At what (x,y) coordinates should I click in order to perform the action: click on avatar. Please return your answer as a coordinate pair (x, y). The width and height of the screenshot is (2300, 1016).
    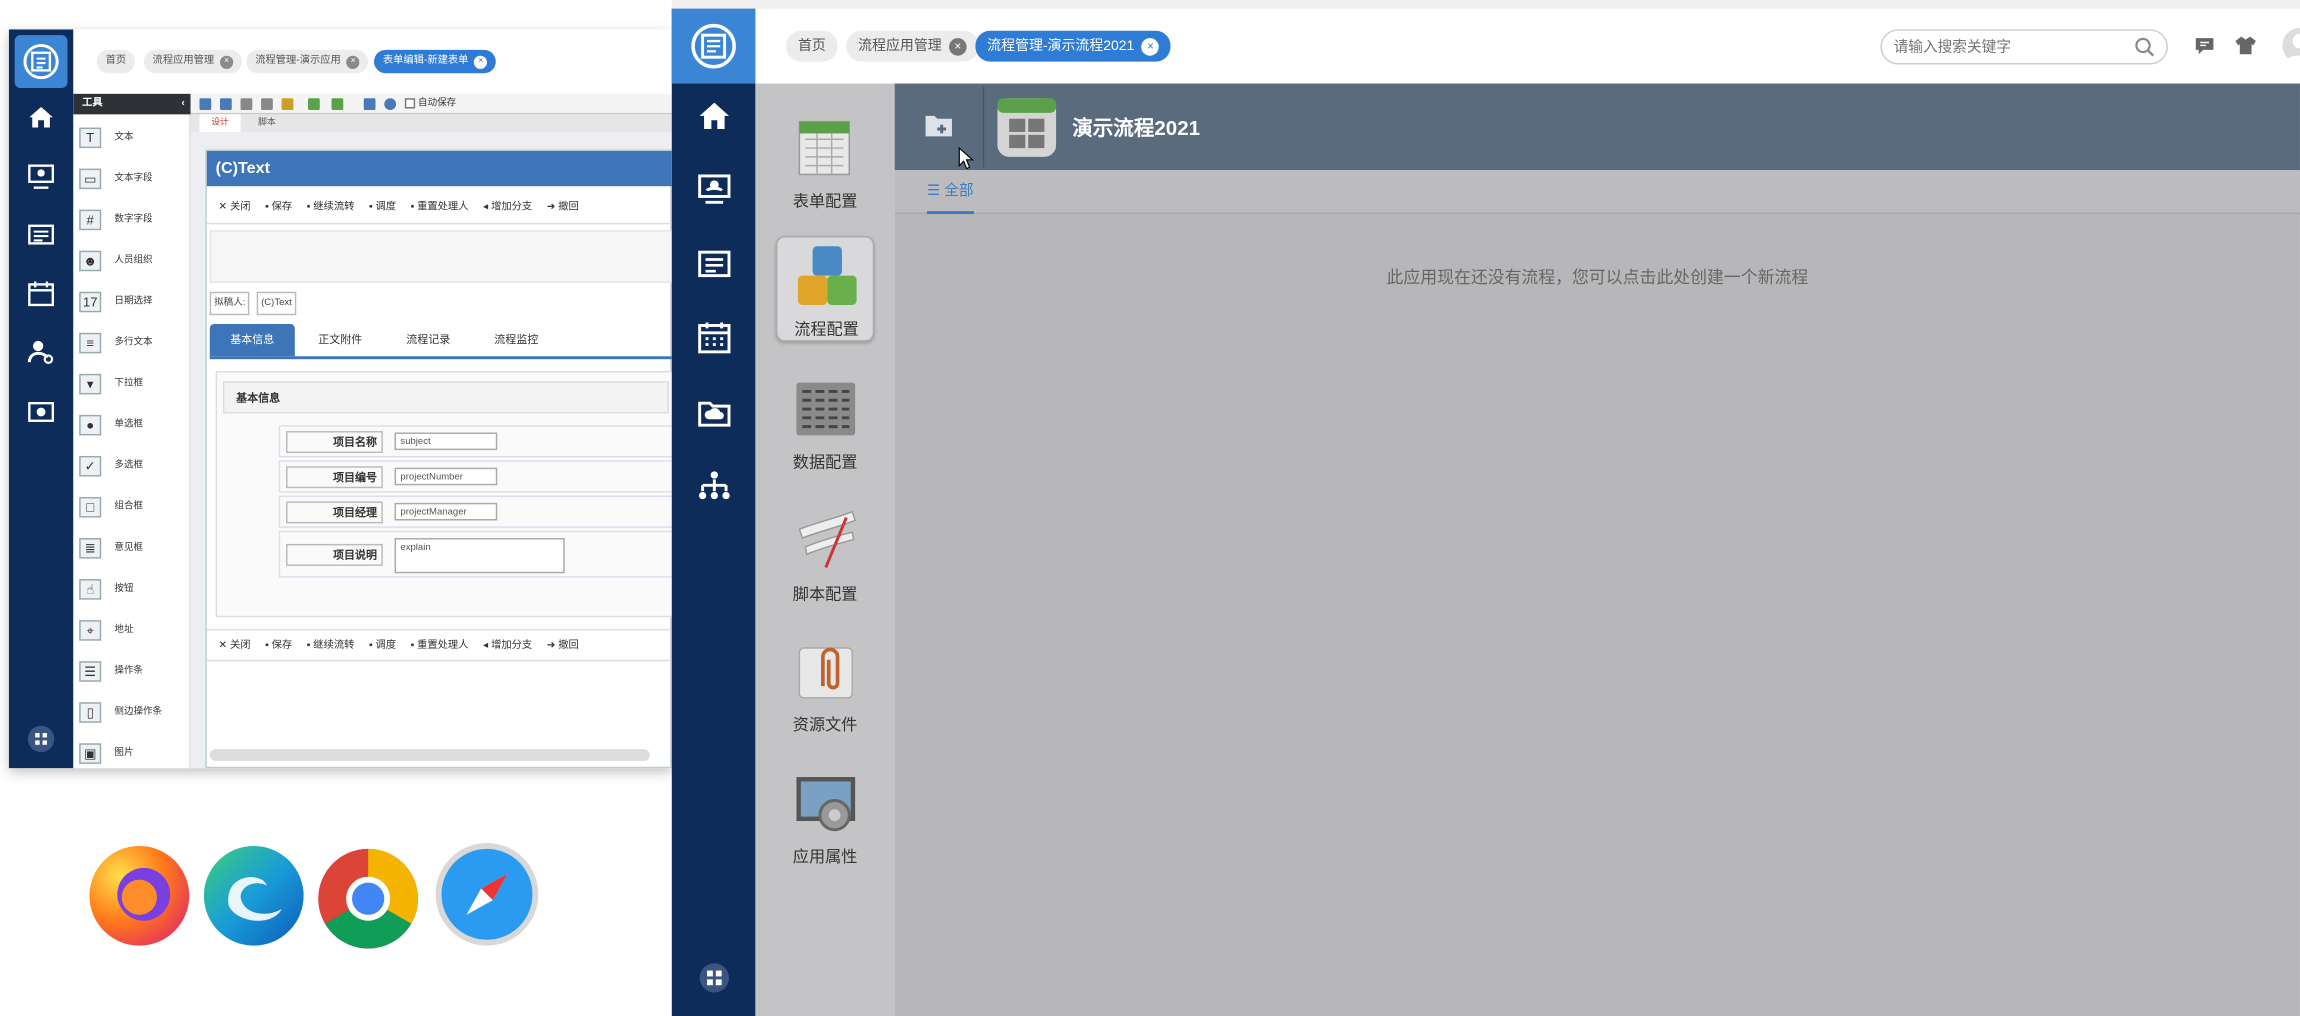
    Looking at the image, I should click on (2291, 45).